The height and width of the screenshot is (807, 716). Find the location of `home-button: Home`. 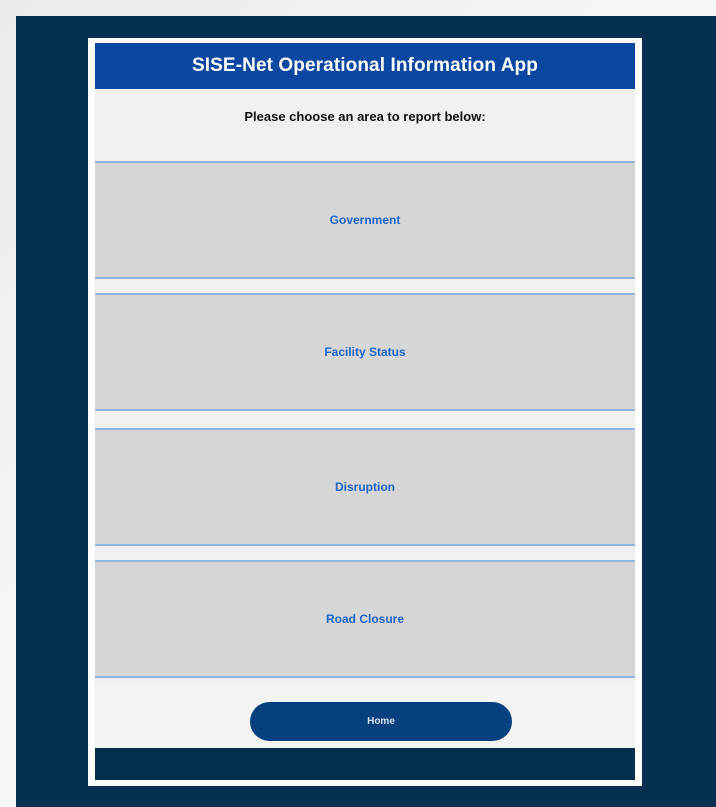

home-button: Home is located at coordinates (381, 721).